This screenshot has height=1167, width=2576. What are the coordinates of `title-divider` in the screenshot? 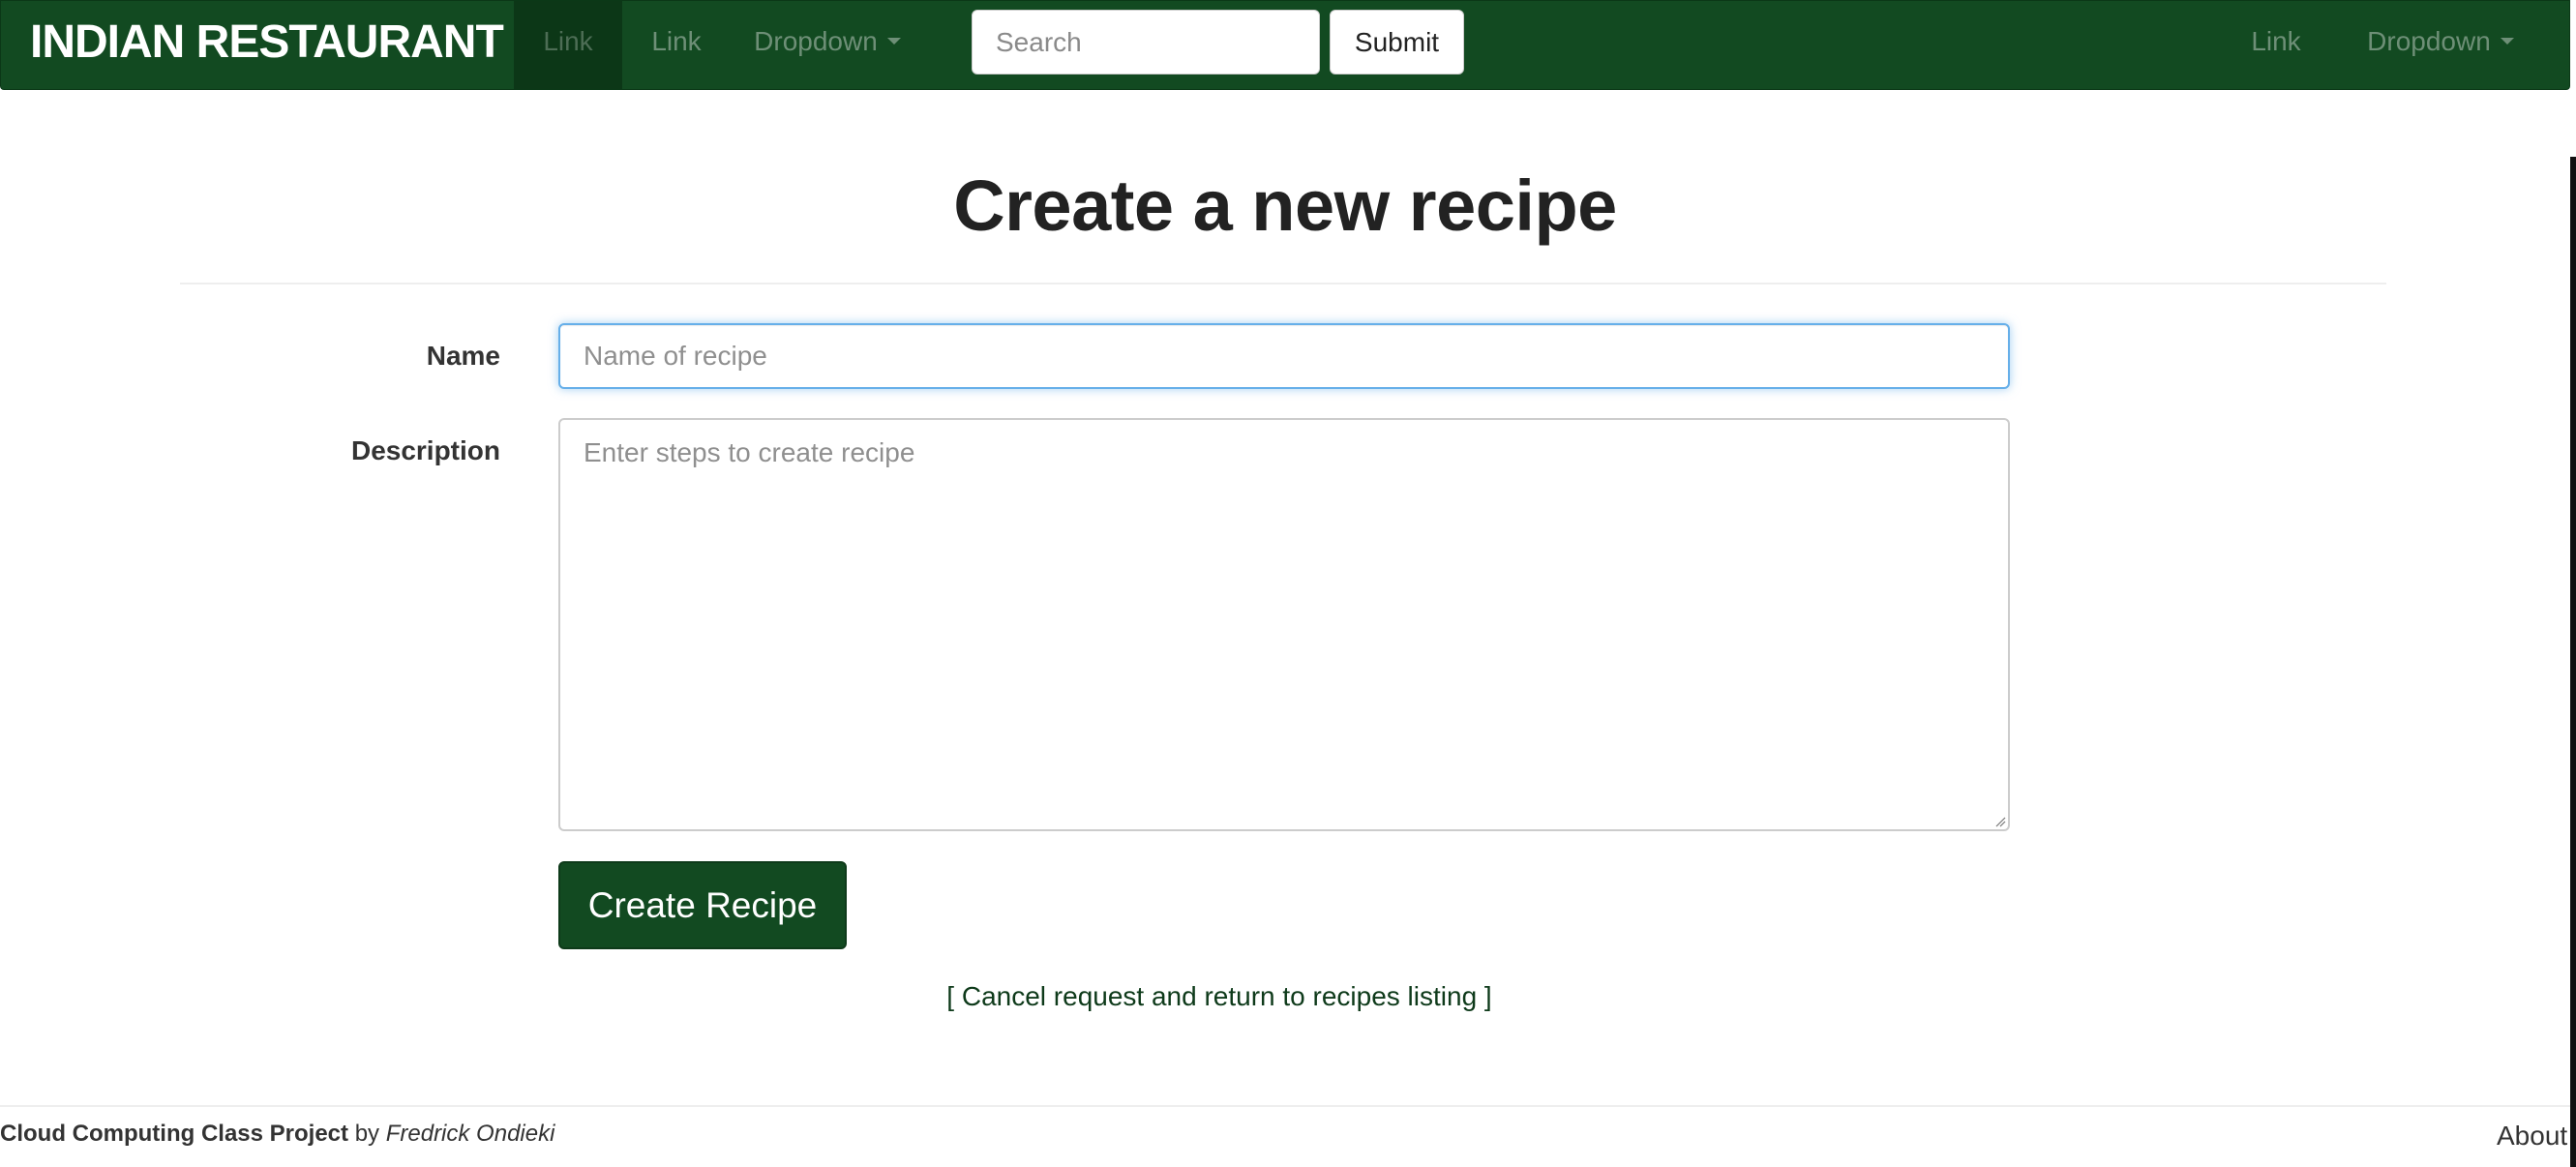 It's located at (1283, 283).